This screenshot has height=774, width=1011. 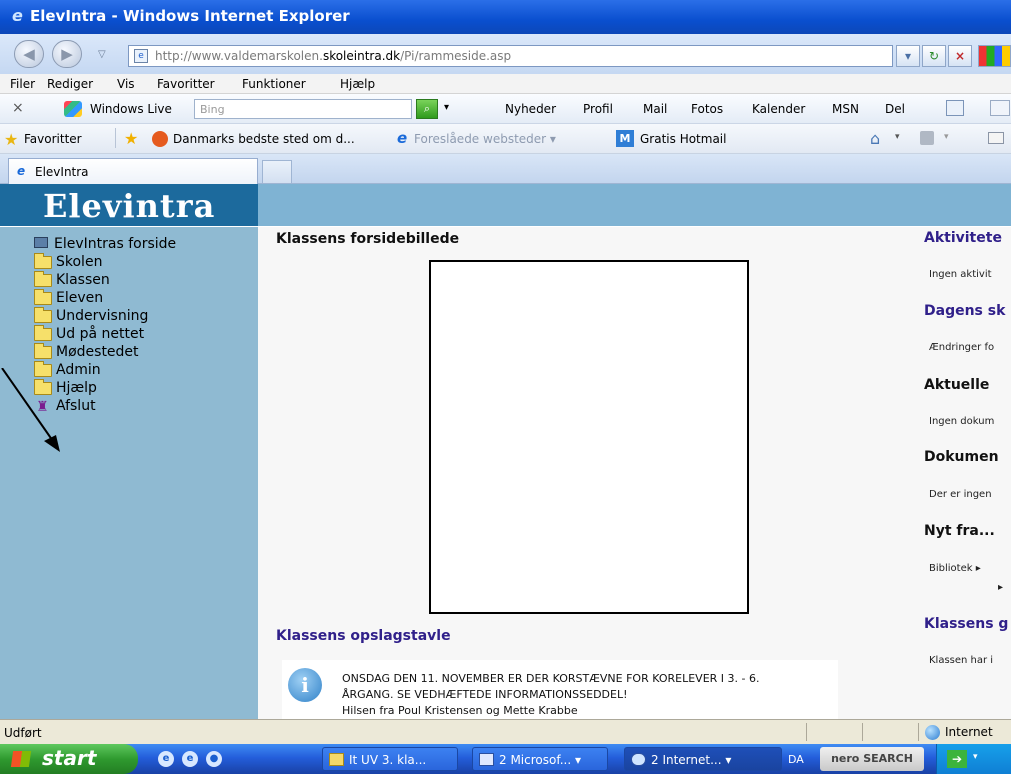 I want to click on home-icon: ⌂, so click(x=875, y=138).